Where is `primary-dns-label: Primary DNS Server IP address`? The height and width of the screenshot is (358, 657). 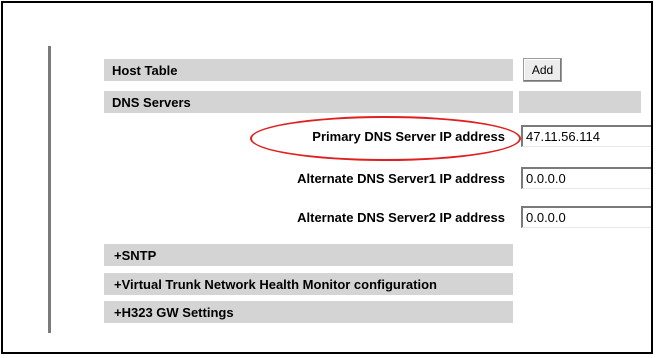 primary-dns-label: Primary DNS Server IP address is located at coordinates (408, 136).